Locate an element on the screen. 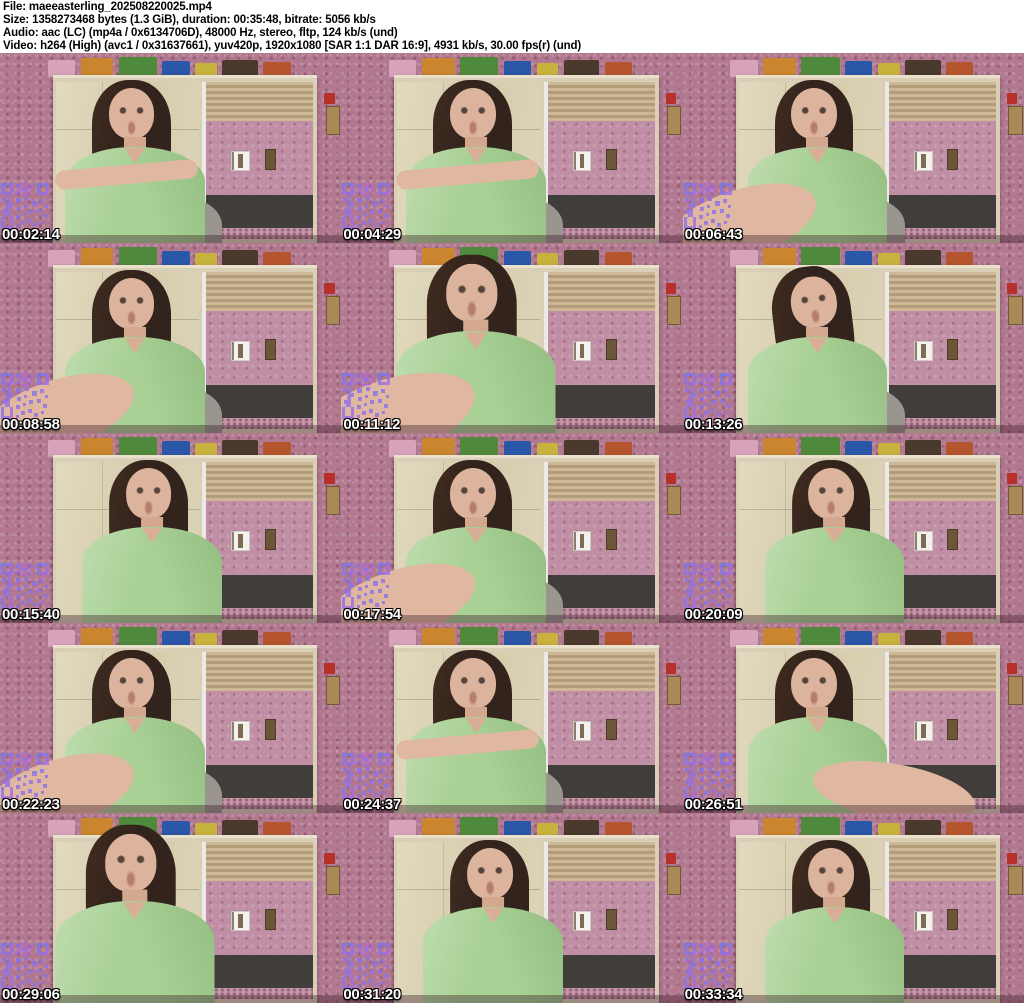 The height and width of the screenshot is (1003, 1024). video-thumbnail: 00:29:06 is located at coordinates (171, 908).